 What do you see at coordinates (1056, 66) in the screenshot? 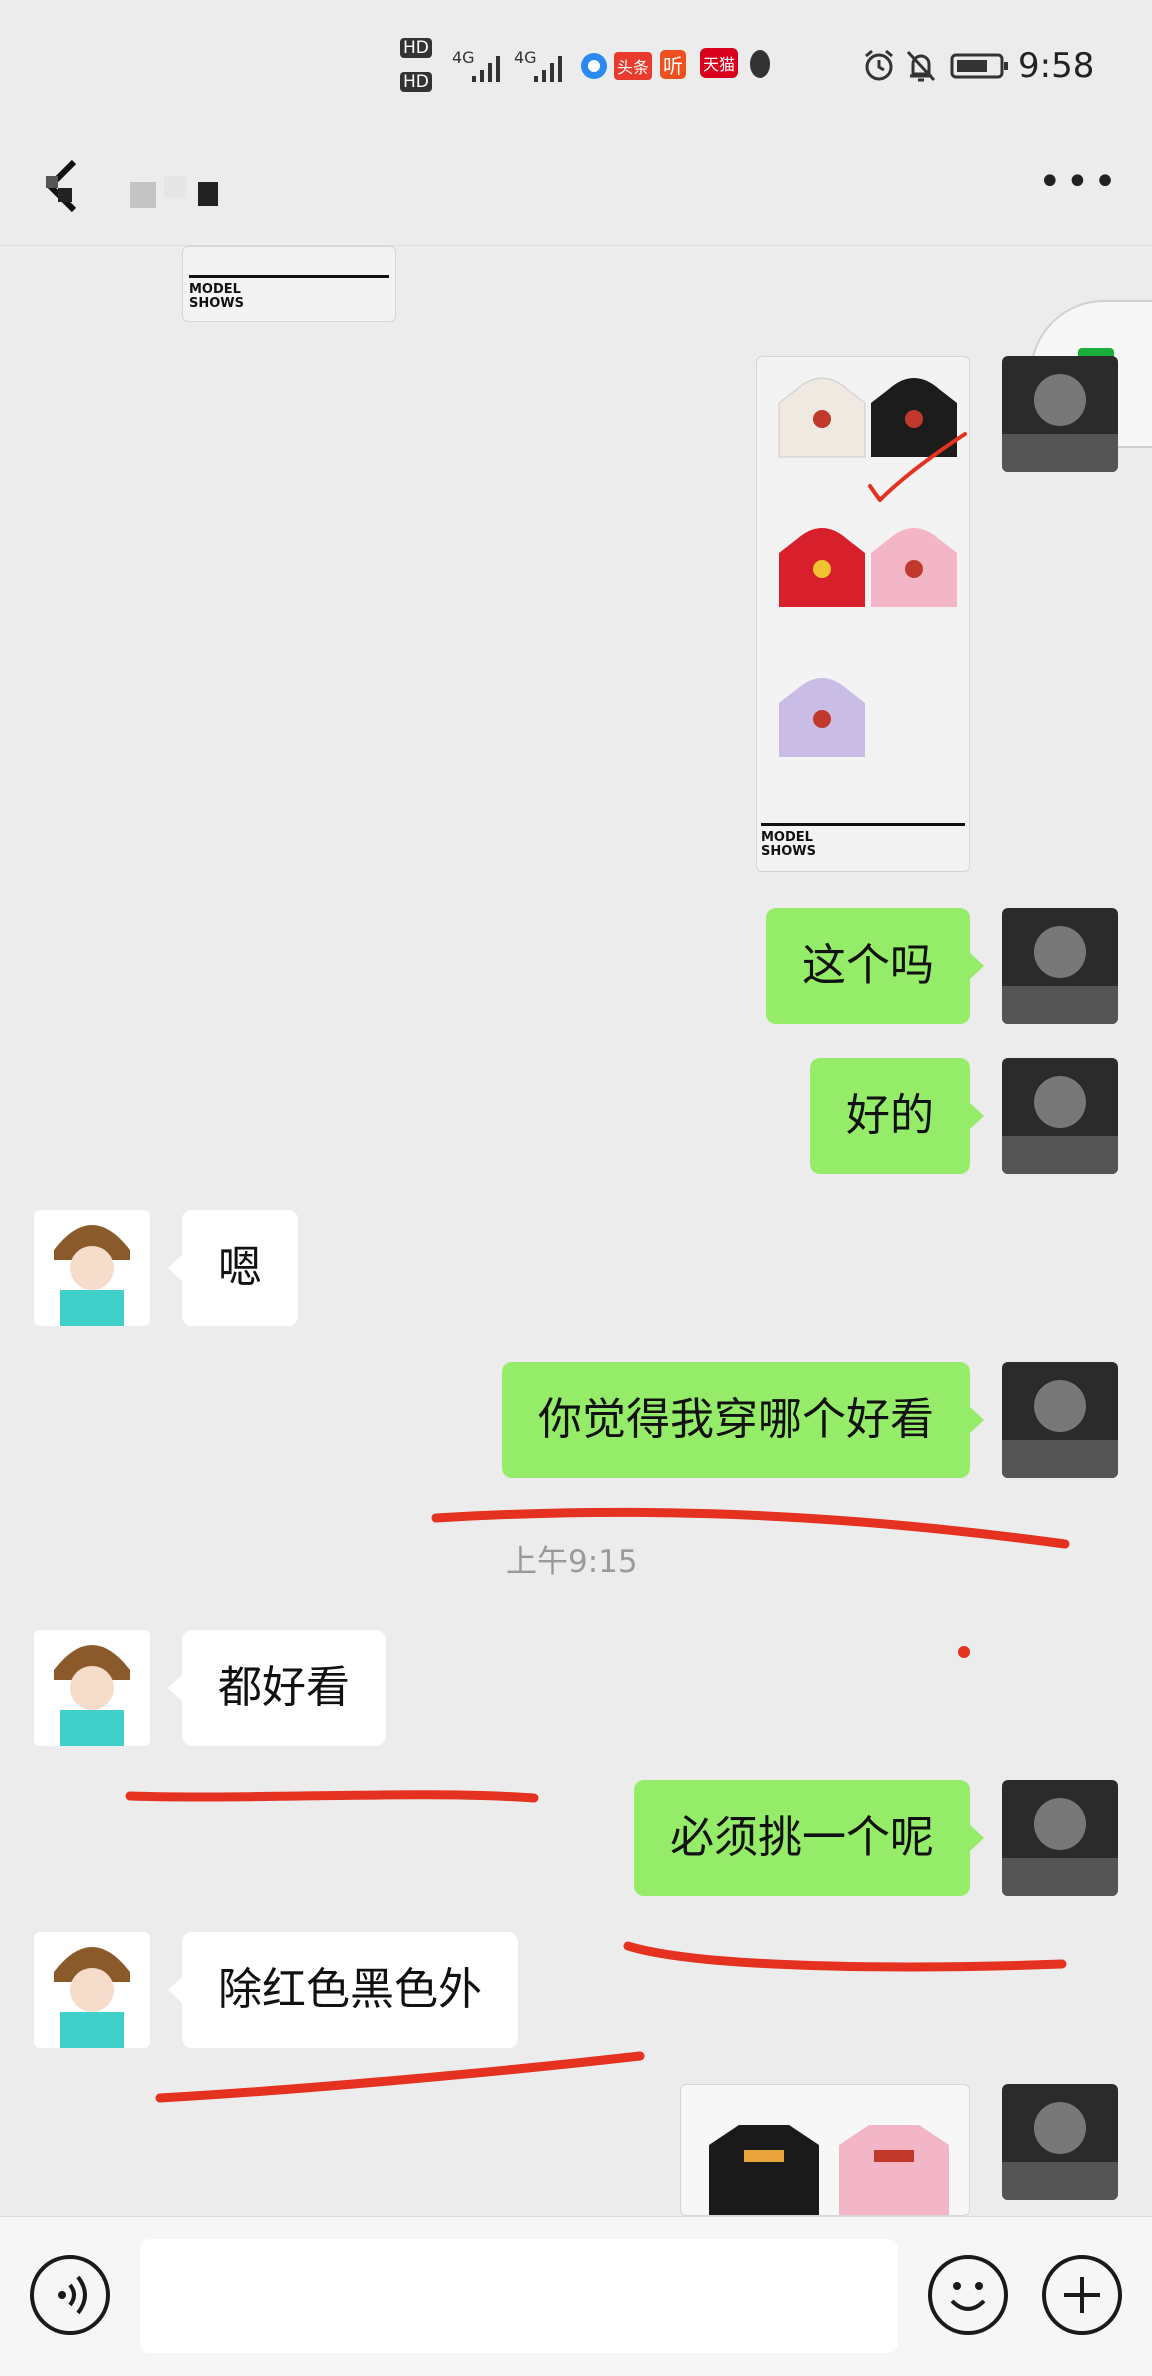
I see `clock: 9:58` at bounding box center [1056, 66].